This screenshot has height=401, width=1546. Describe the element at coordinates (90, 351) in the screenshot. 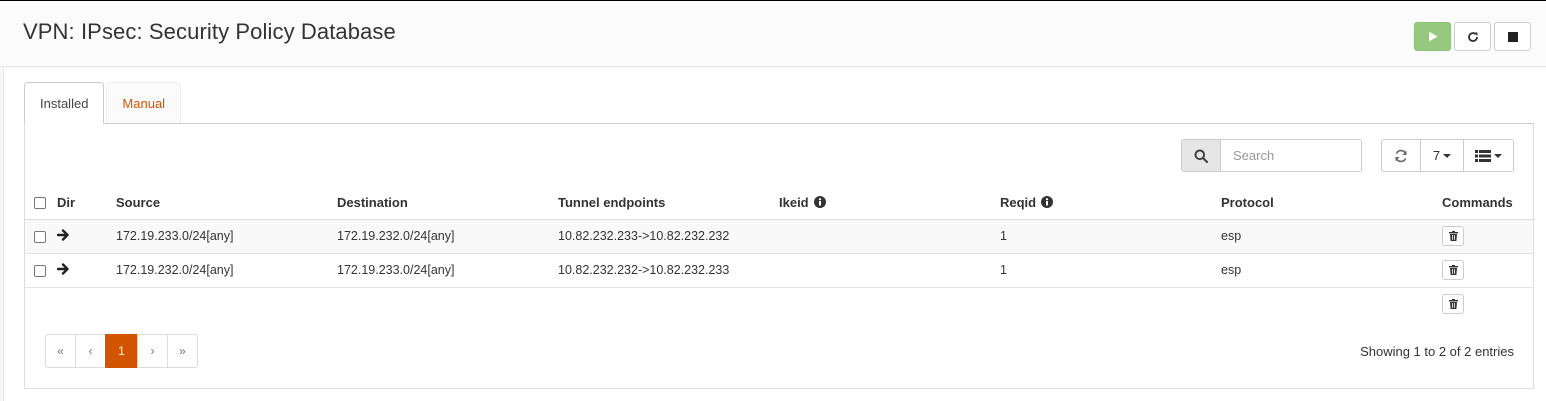

I see `page-prev-button: ‹` at that location.